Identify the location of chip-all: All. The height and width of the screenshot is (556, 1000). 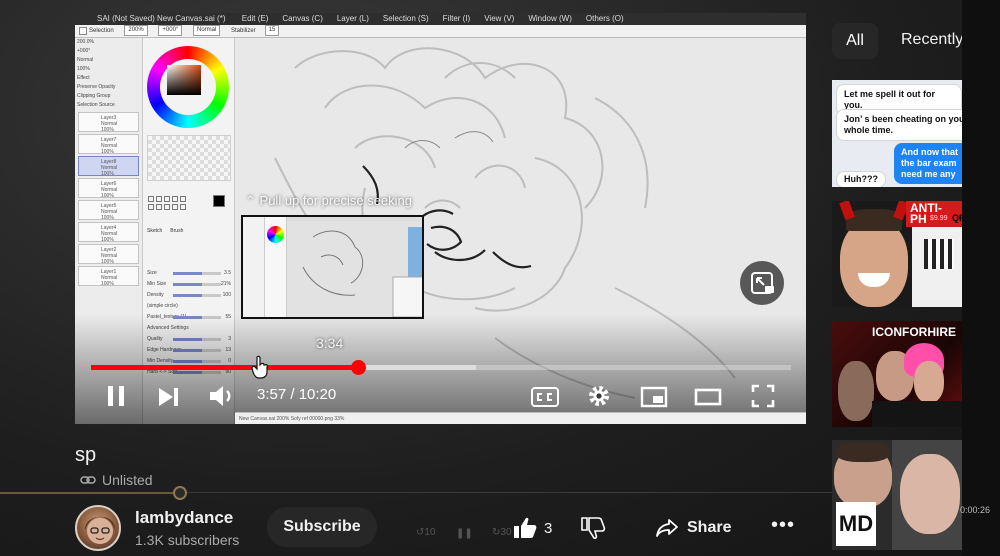
(855, 41).